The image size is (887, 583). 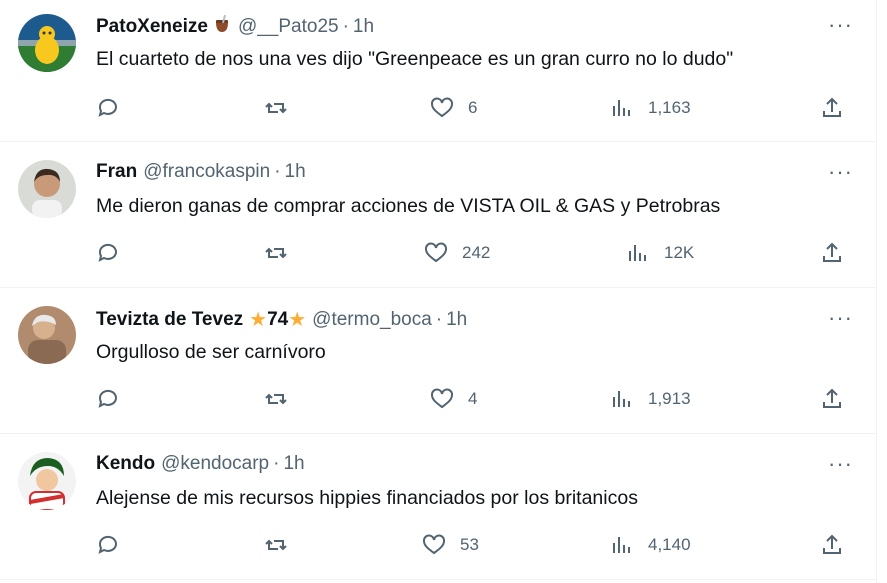 I want to click on feed-edge, so click(x=881, y=291).